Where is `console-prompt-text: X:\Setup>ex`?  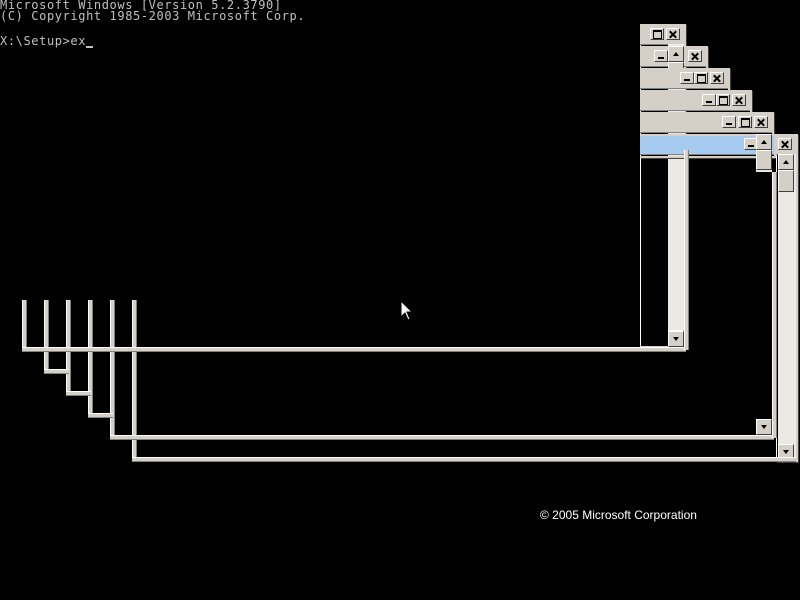
console-prompt-text: X:\Setup>ex is located at coordinates (43, 41).